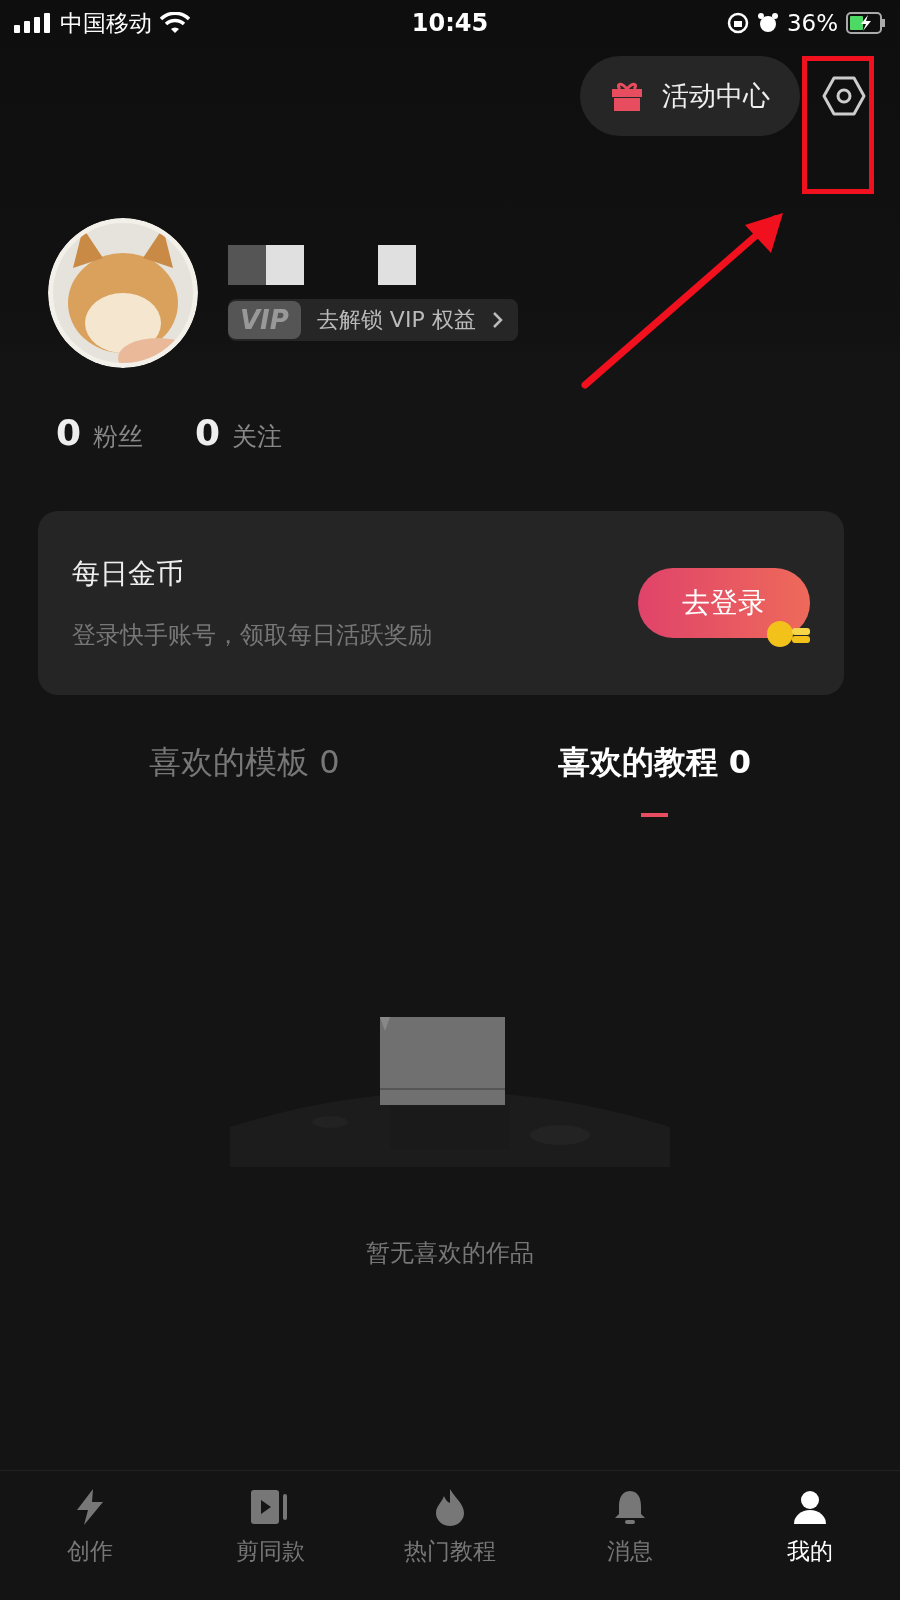 This screenshot has width=900, height=1600. Describe the element at coordinates (810, 1543) in the screenshot. I see `nav-tab: 我的` at that location.